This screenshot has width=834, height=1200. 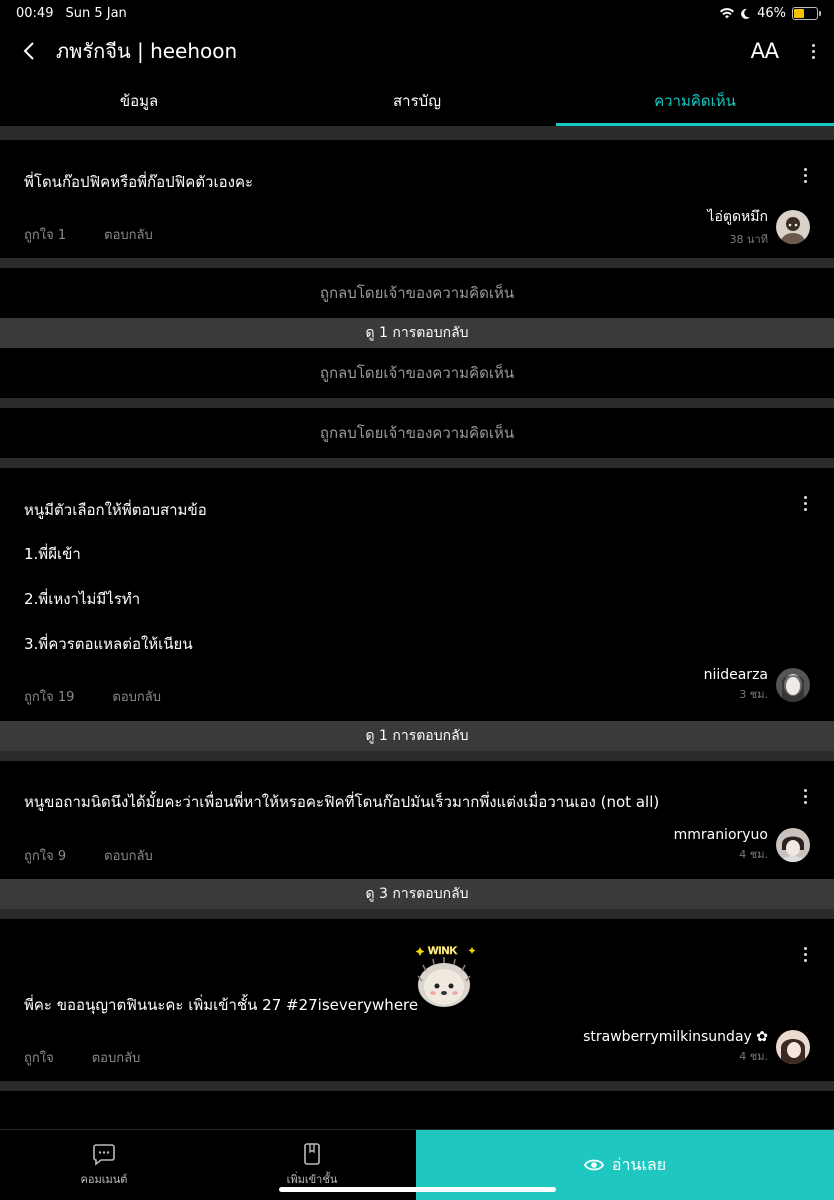 What do you see at coordinates (675, 1037) in the screenshot?
I see `comment-author: strawberrymilkinsunday ✿` at bounding box center [675, 1037].